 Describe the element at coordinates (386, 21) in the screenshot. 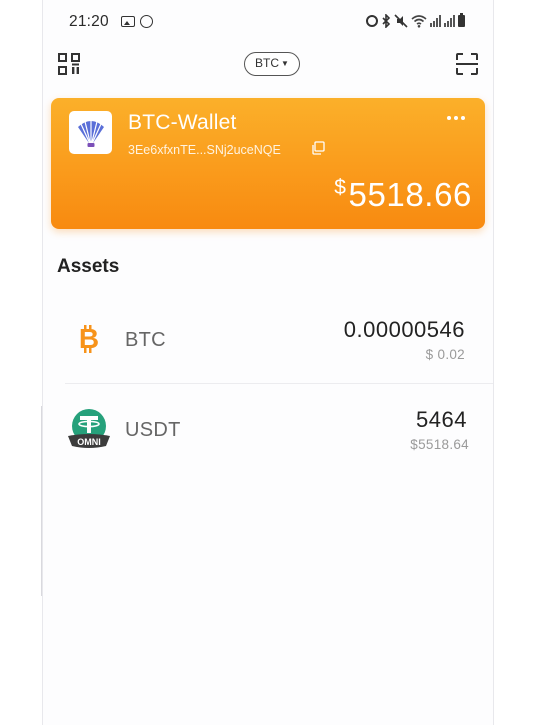

I see `bluetooth-icon` at that location.